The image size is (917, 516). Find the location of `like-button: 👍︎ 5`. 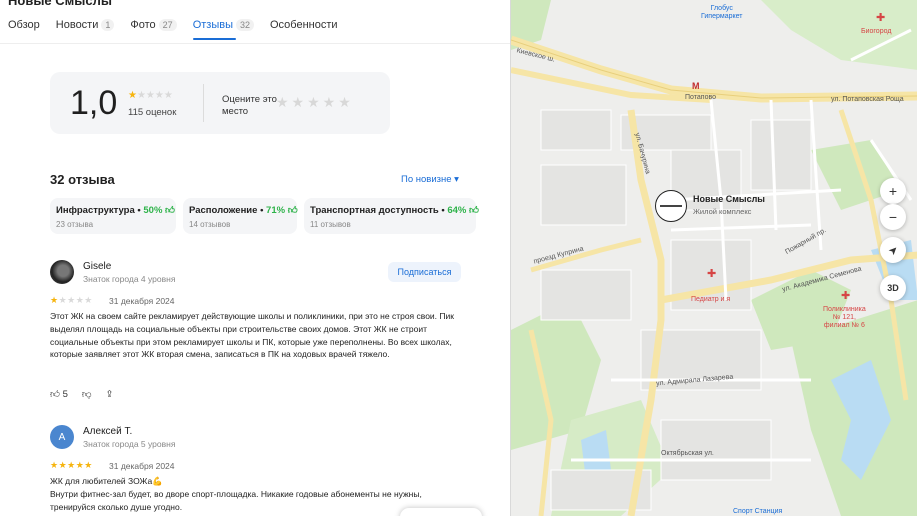

like-button: 👍︎ 5 is located at coordinates (59, 394).